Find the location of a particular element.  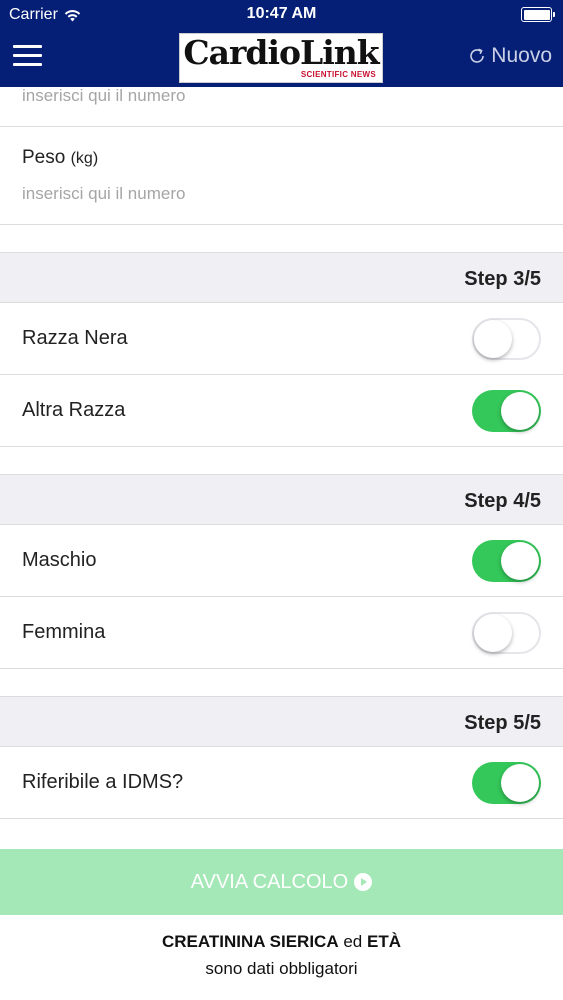

avvia-calcolo-button: AVVIA CALCOLO is located at coordinates (281, 882).